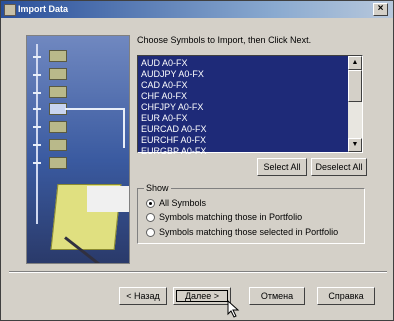 This screenshot has width=394, height=321. What do you see at coordinates (339, 167) in the screenshot?
I see `deselect-all-button: Deselect All` at bounding box center [339, 167].